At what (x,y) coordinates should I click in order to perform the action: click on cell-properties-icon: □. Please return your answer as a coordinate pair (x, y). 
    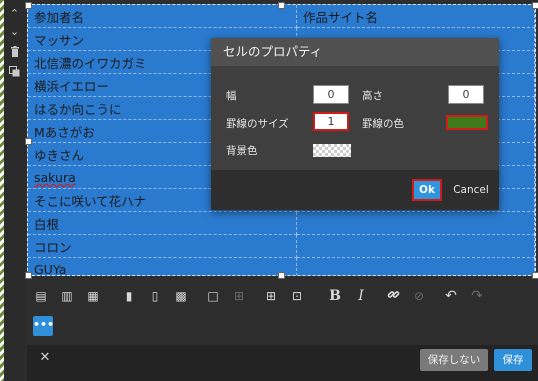
    Looking at the image, I should click on (213, 296).